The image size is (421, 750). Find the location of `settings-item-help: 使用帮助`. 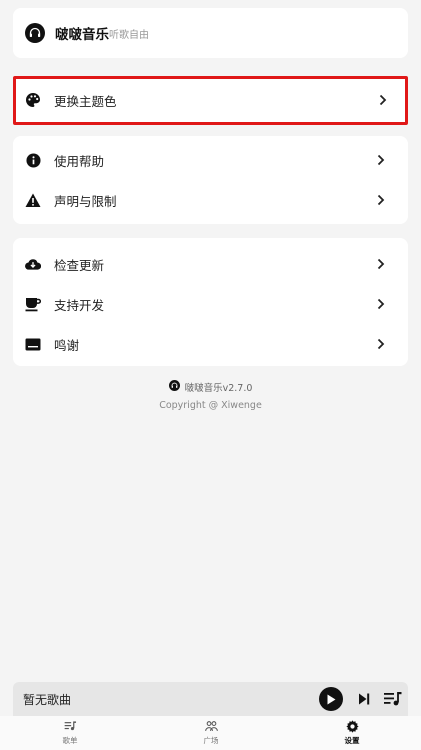

settings-item-help: 使用帮助 is located at coordinates (210, 160).